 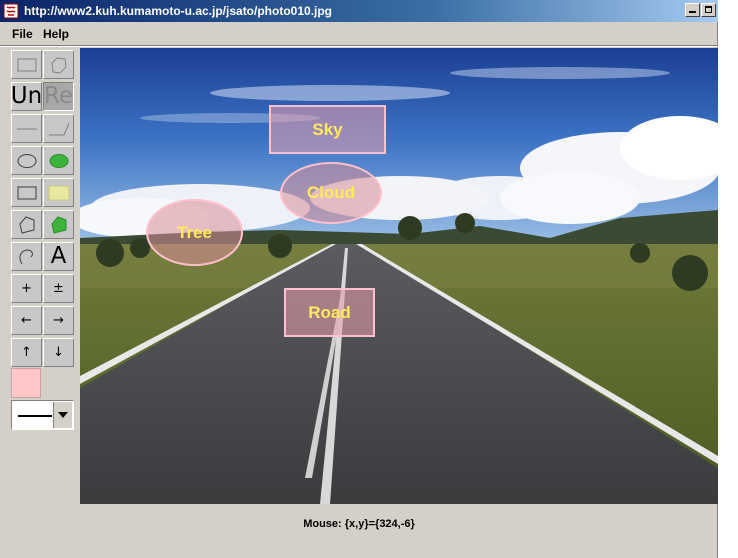 I want to click on undo-button: Un, so click(x=26, y=96).